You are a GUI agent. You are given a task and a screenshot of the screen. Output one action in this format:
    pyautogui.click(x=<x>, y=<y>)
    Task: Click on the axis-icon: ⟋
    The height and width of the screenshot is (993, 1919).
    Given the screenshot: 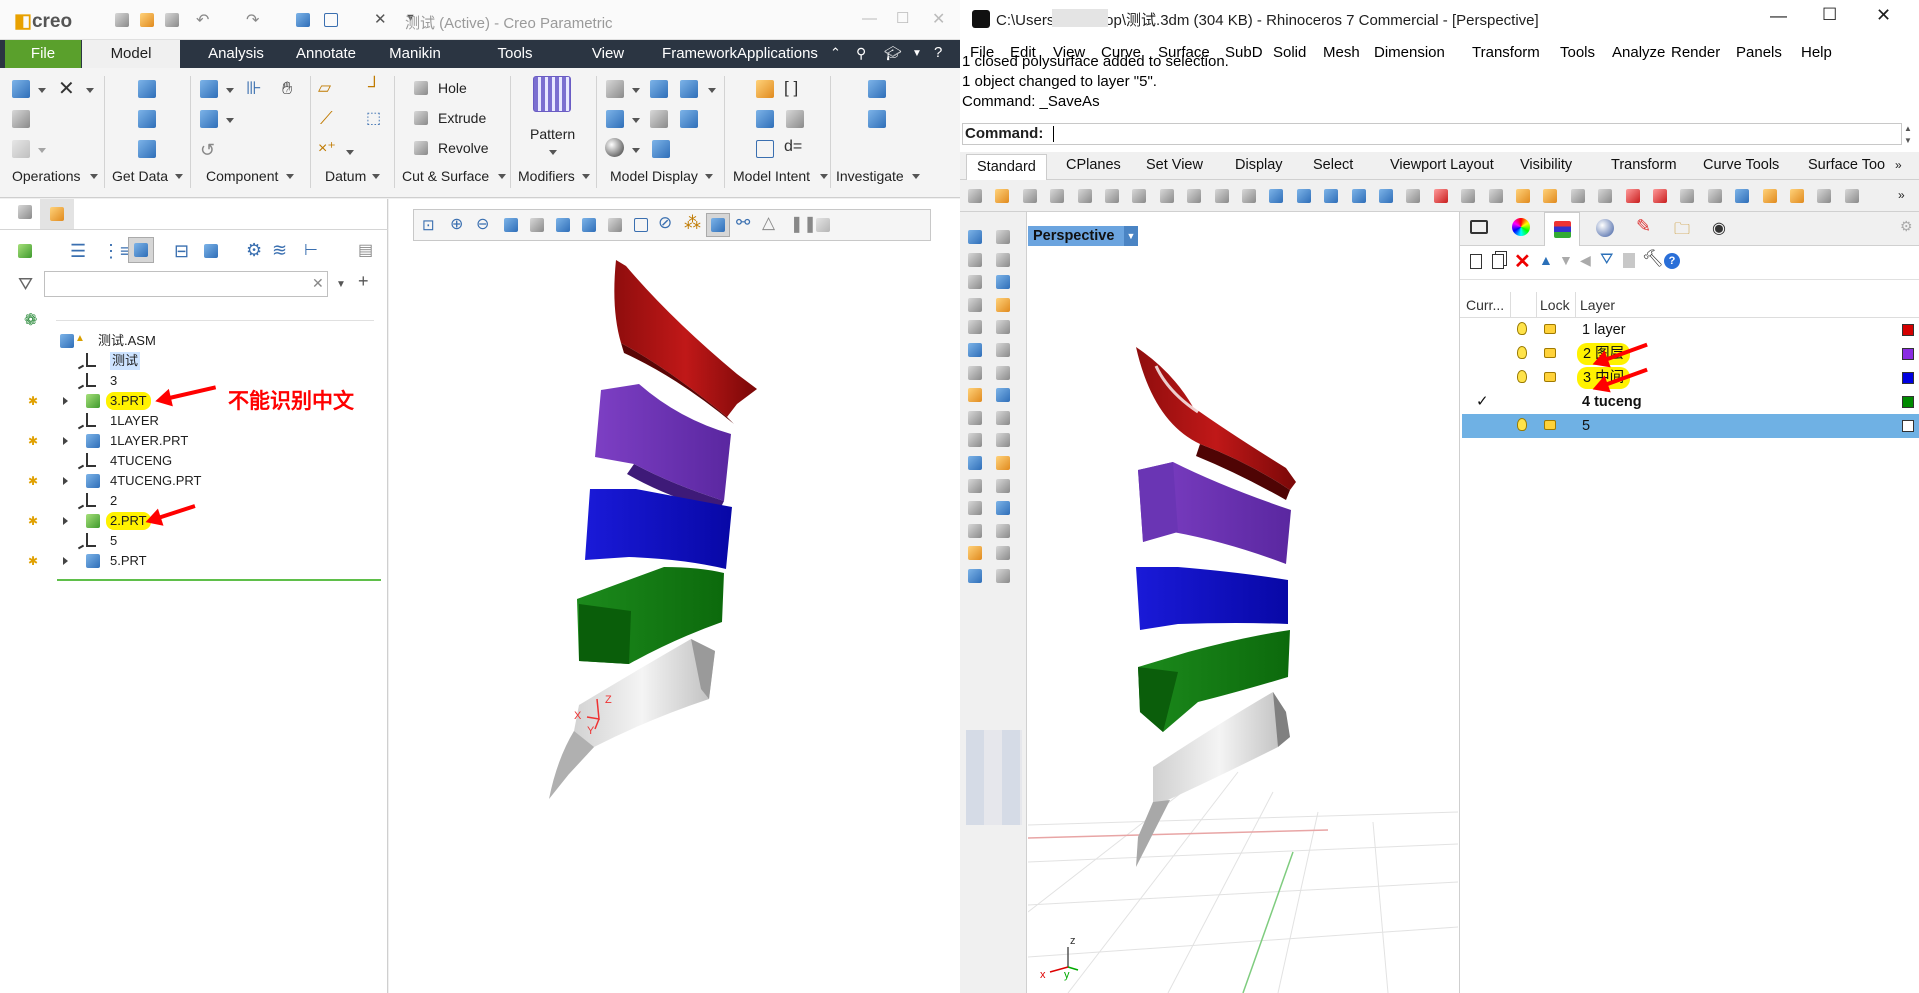 What is the action you would take?
    pyautogui.click(x=326, y=118)
    